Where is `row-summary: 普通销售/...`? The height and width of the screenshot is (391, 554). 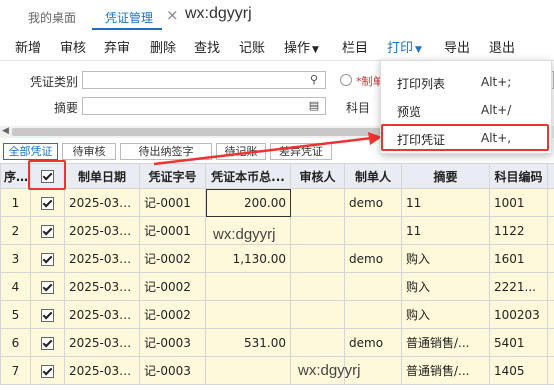
row-summary: 普通销售/... is located at coordinates (445, 370).